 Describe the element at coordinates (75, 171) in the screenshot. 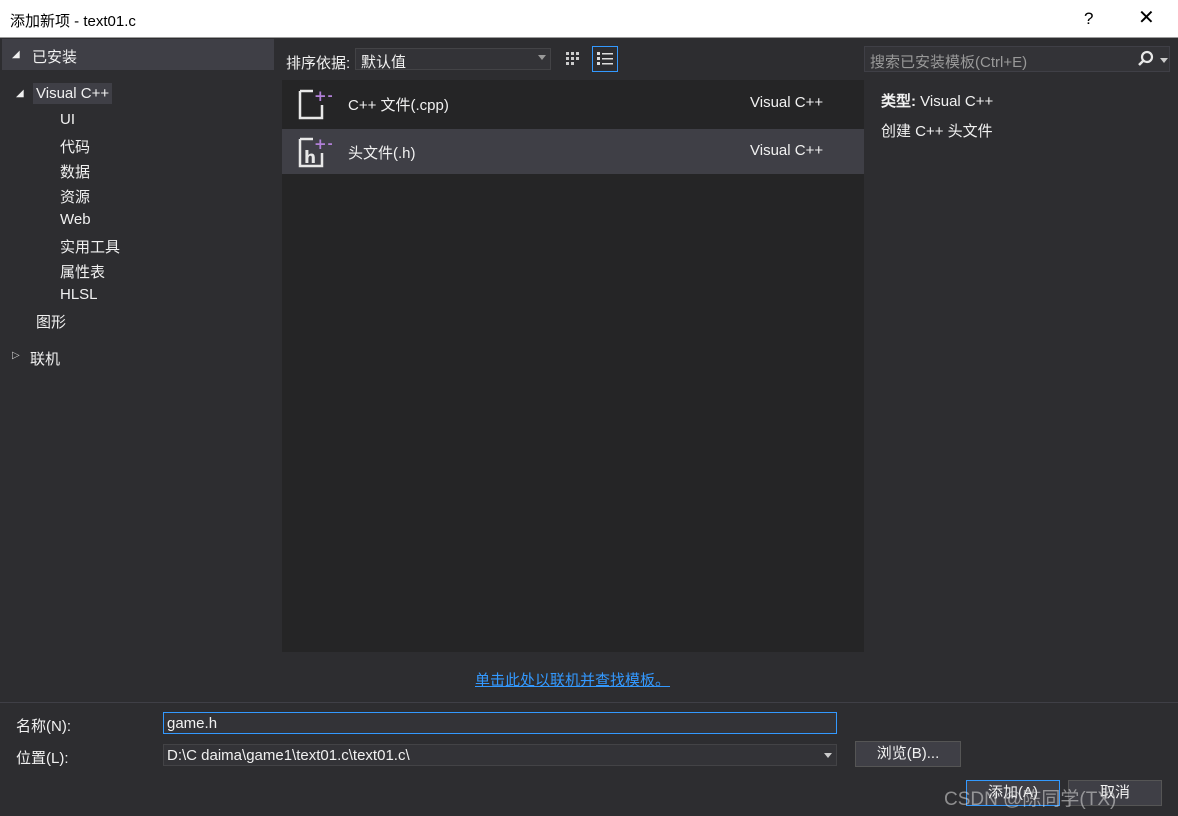

I see `tree-item-data: 数据` at that location.